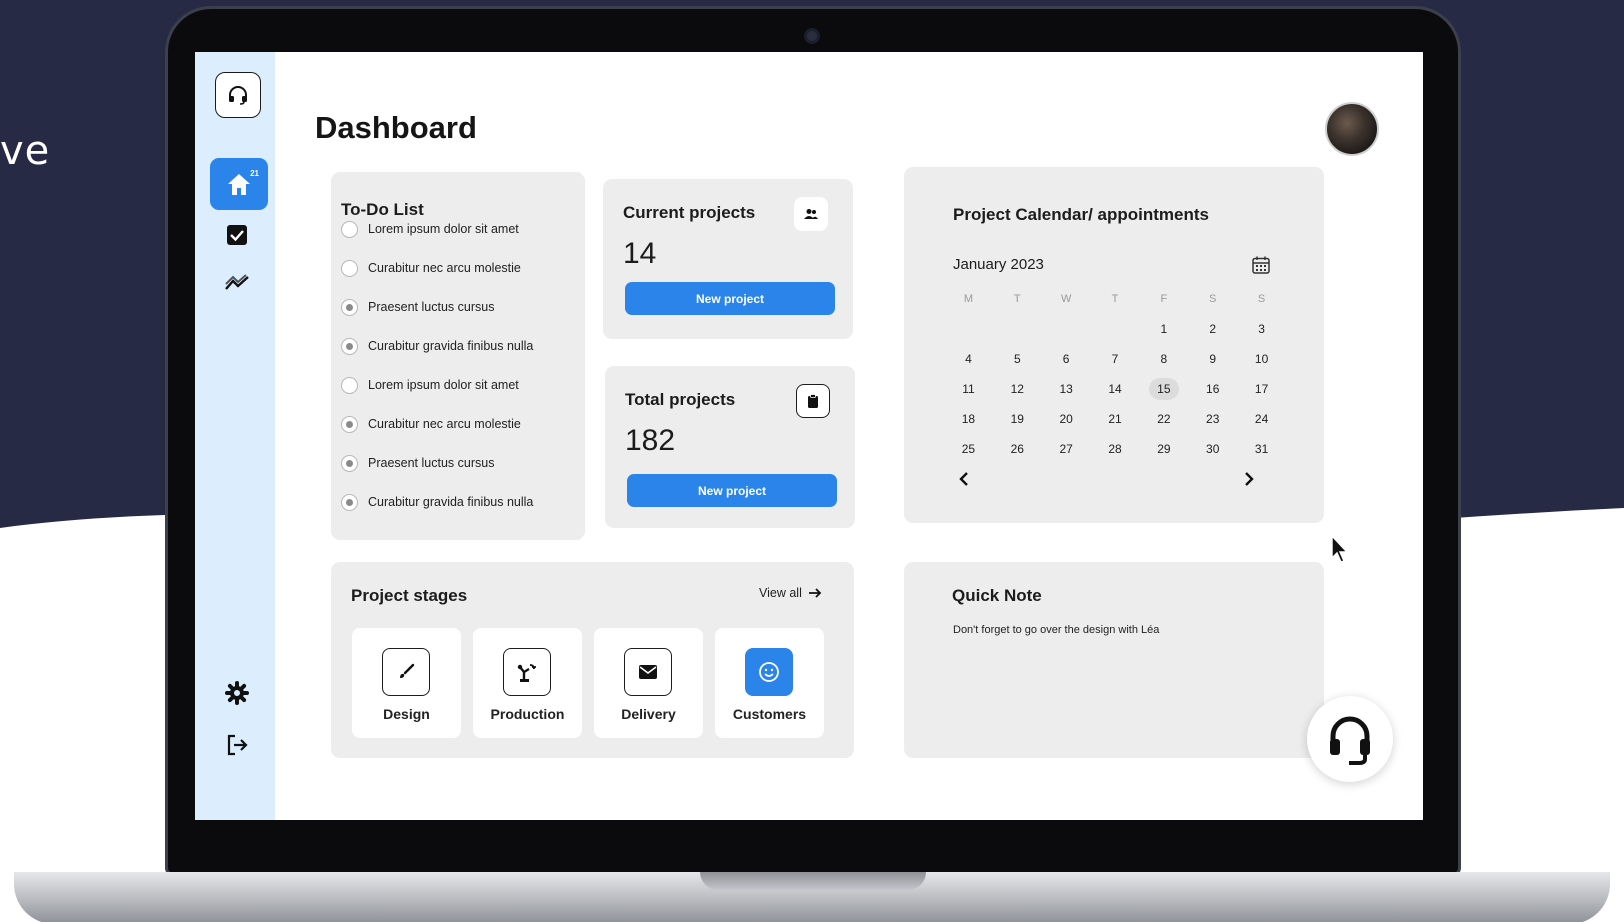 Image resolution: width=1624 pixels, height=922 pixels. I want to click on calendar-day: 17, so click(1261, 389).